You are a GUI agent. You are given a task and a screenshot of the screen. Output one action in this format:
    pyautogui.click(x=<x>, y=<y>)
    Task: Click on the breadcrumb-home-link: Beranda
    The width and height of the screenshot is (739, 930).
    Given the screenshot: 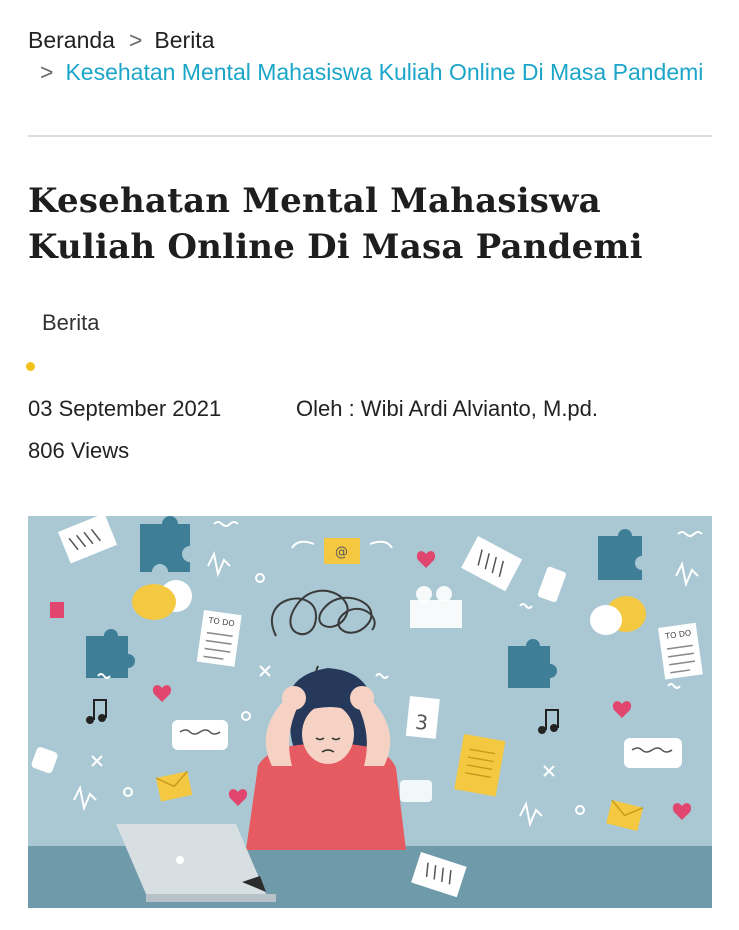 What is the action you would take?
    pyautogui.click(x=71, y=40)
    